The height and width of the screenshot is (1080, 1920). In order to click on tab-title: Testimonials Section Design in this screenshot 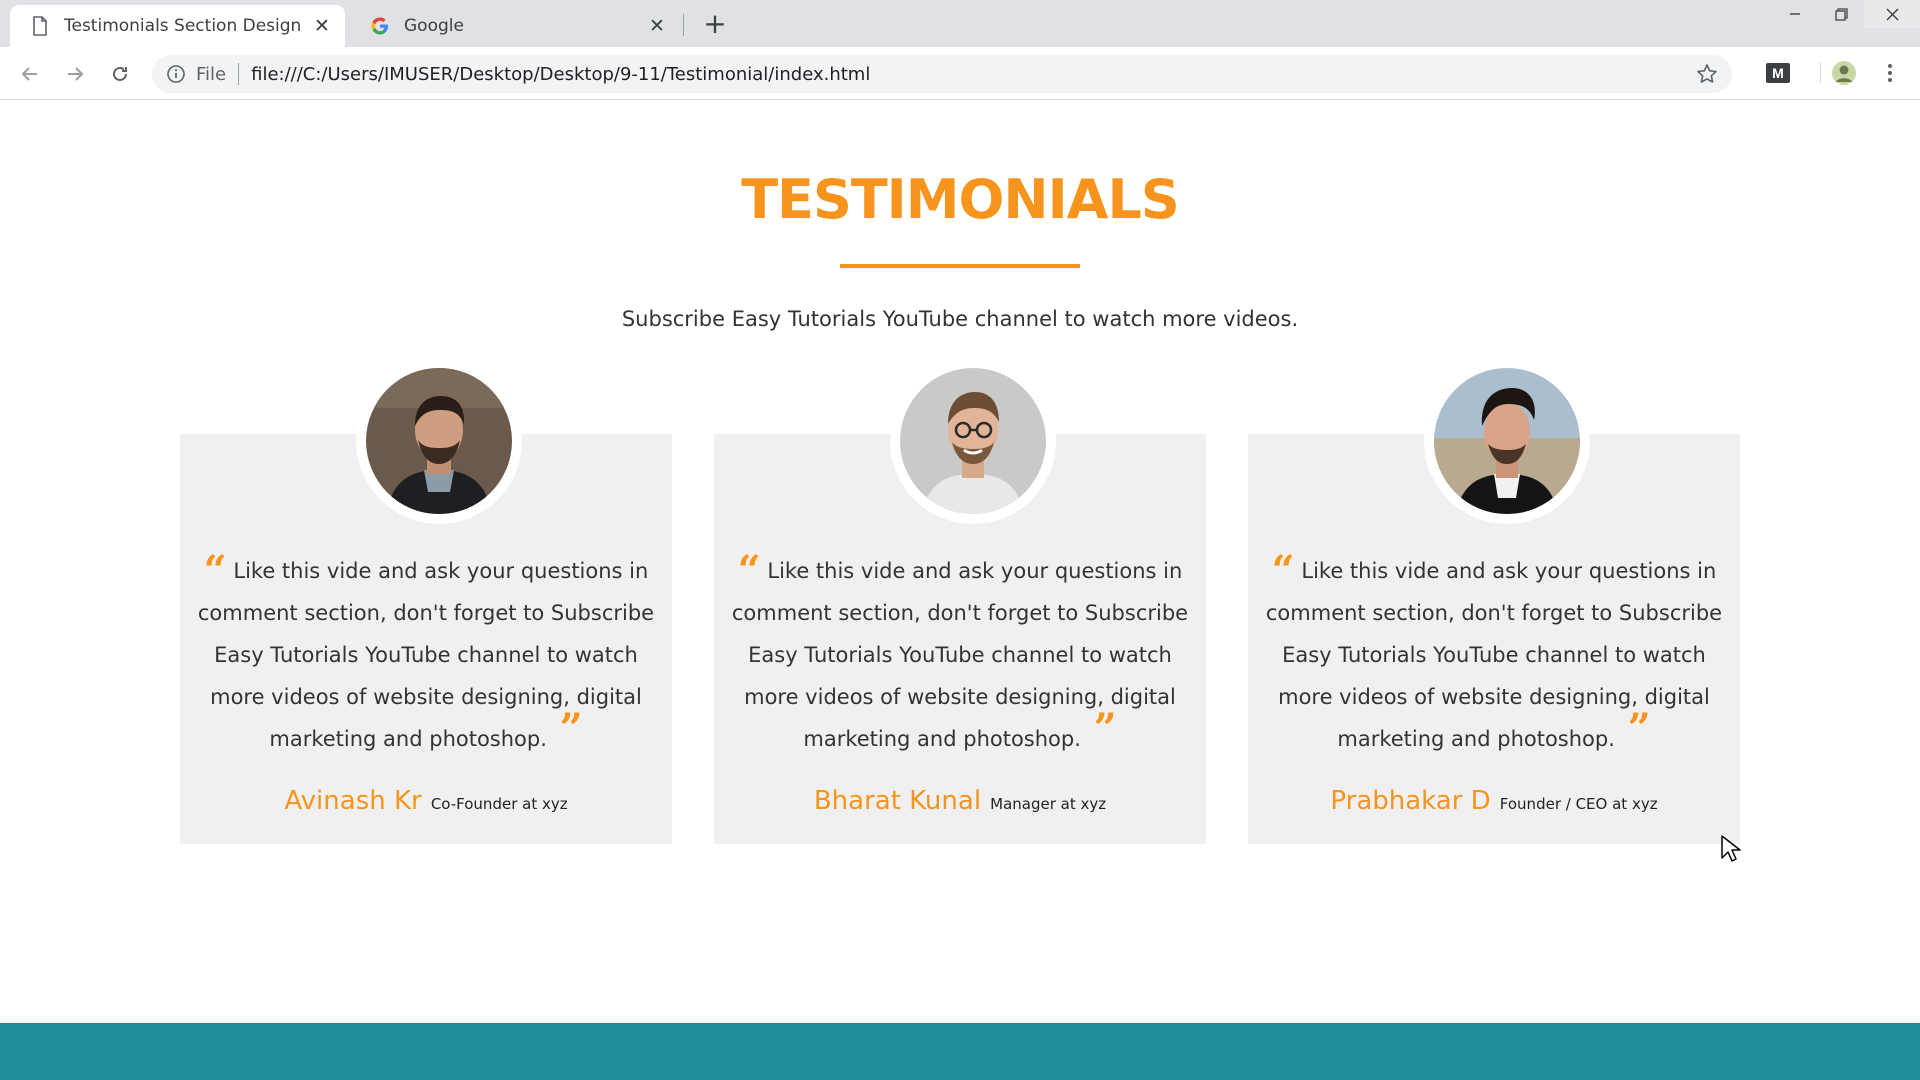, I will do `click(183, 26)`.